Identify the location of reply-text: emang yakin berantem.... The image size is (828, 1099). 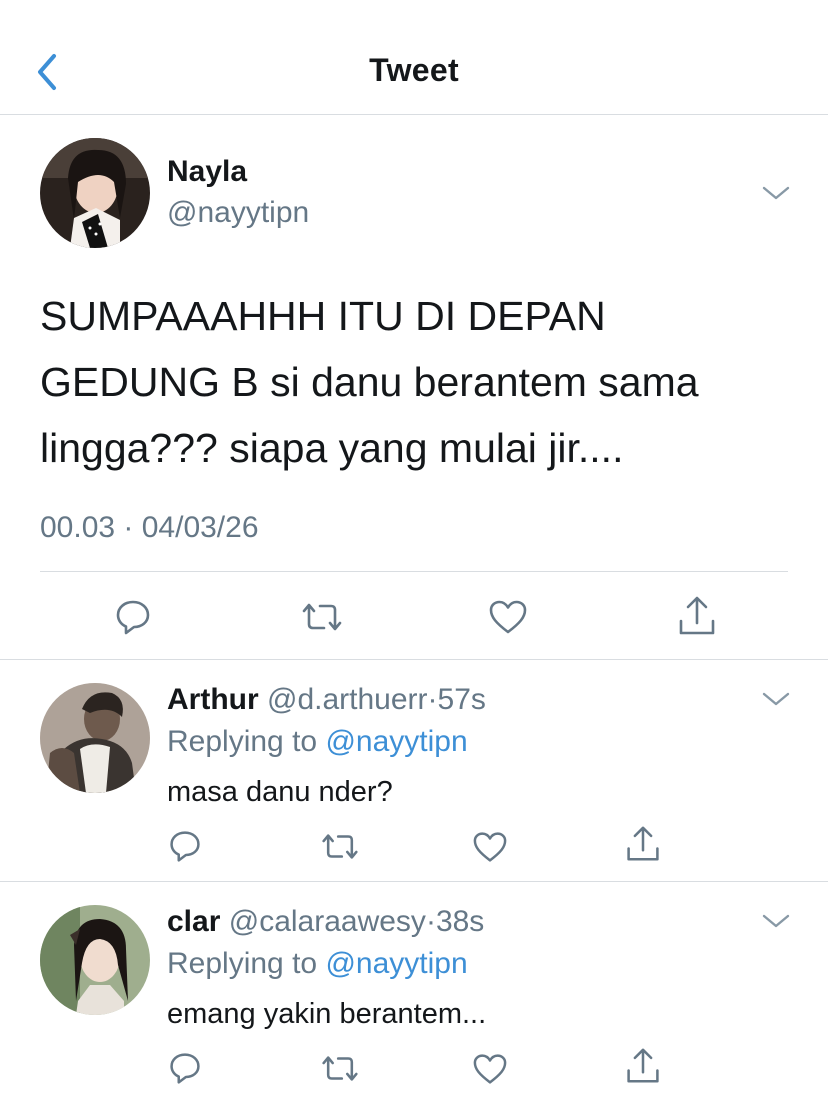
(327, 1014).